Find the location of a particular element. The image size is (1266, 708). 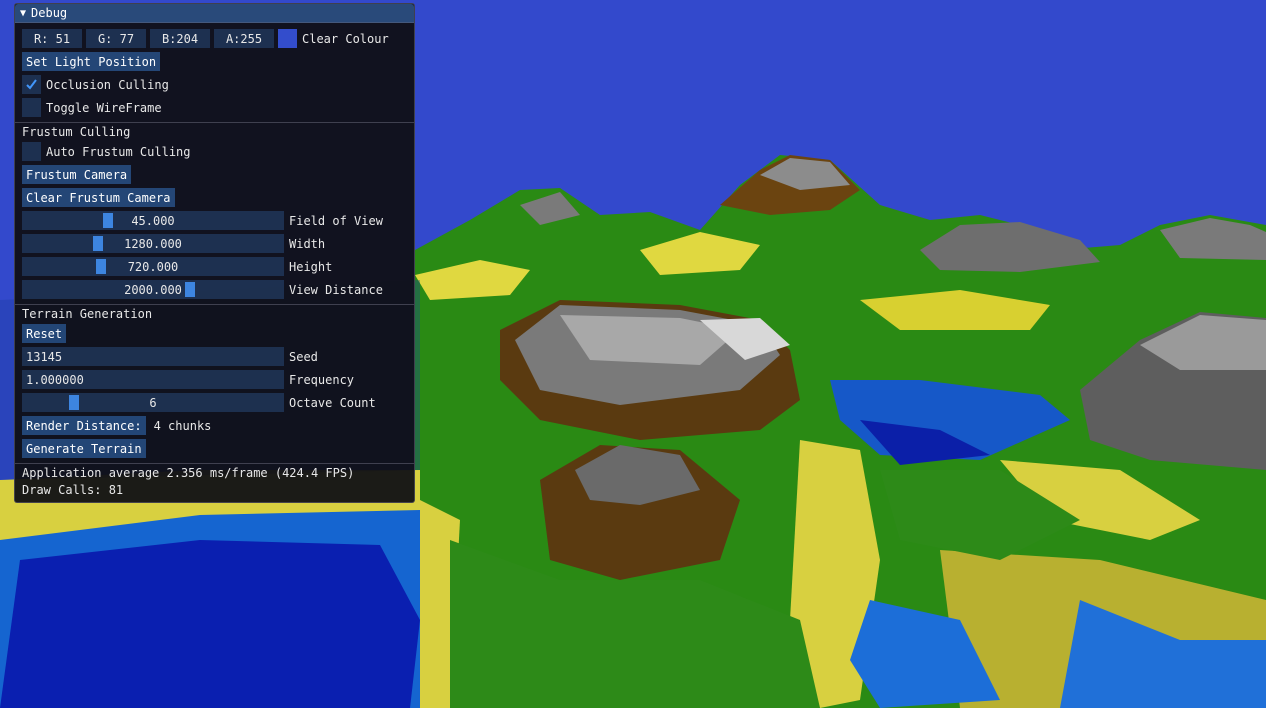

colour-a-field: A:255 is located at coordinates (244, 38).